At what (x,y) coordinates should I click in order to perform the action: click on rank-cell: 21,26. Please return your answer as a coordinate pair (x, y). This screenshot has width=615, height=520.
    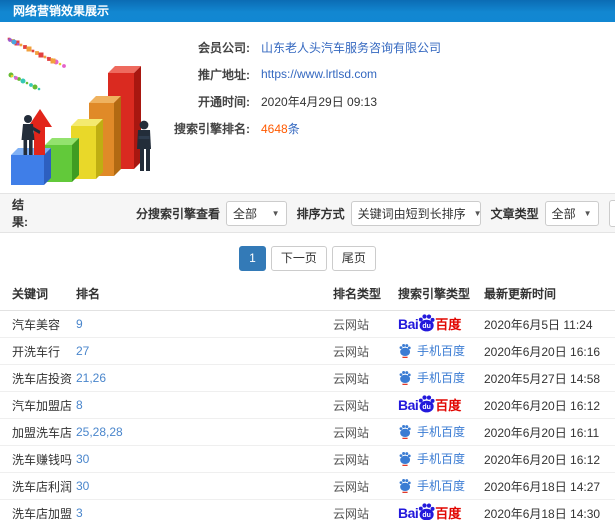
    Looking at the image, I should click on (204, 378).